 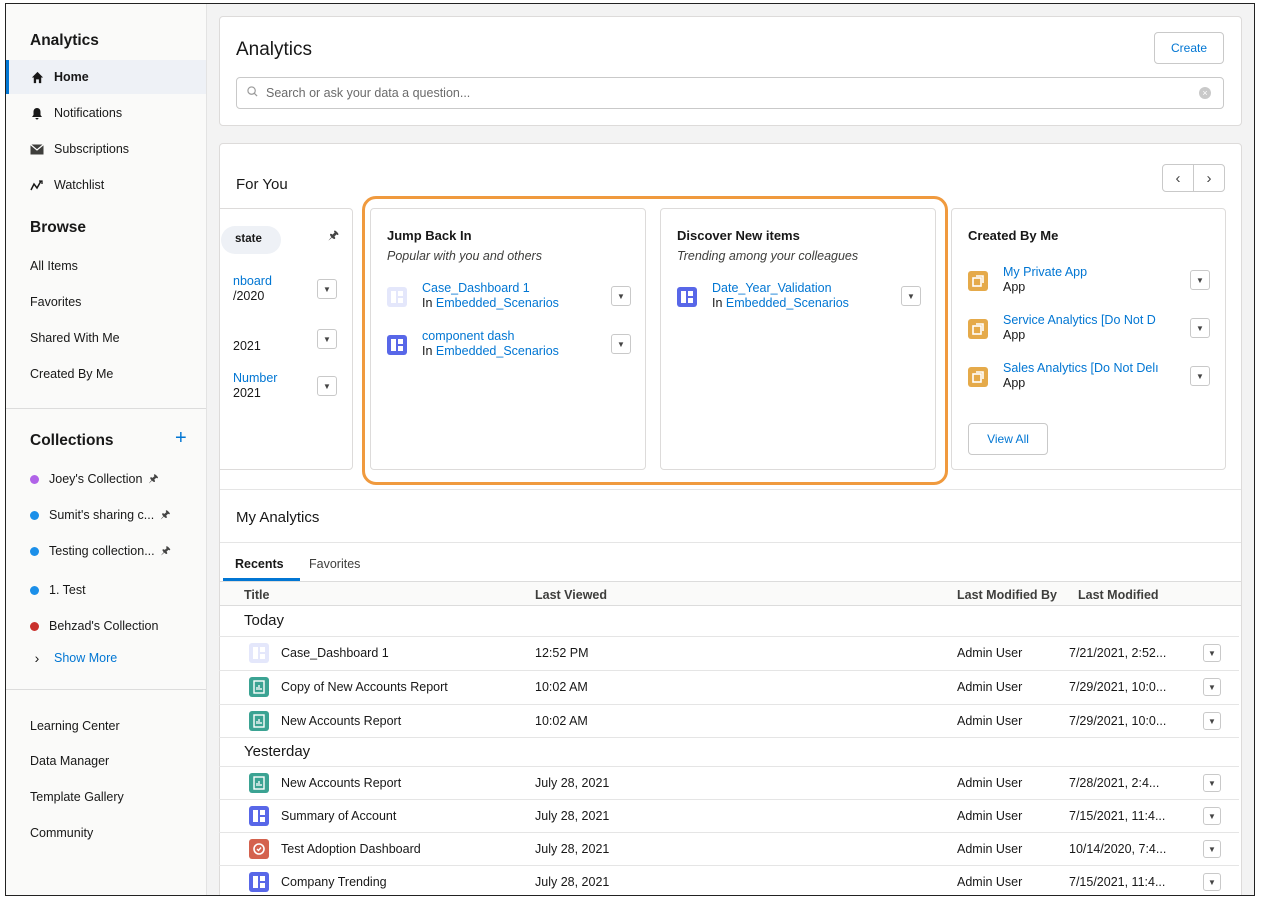 What do you see at coordinates (106, 374) in the screenshot?
I see `sidebar-item-created-by-me: Created By Me` at bounding box center [106, 374].